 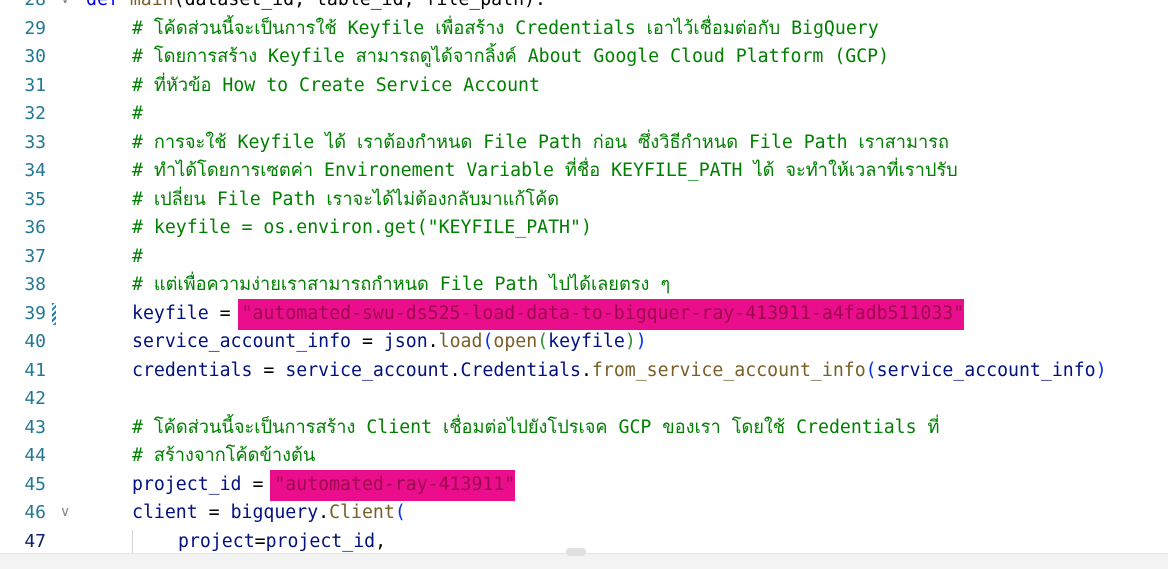 I want to click on code-token: main, so click(x=152, y=5).